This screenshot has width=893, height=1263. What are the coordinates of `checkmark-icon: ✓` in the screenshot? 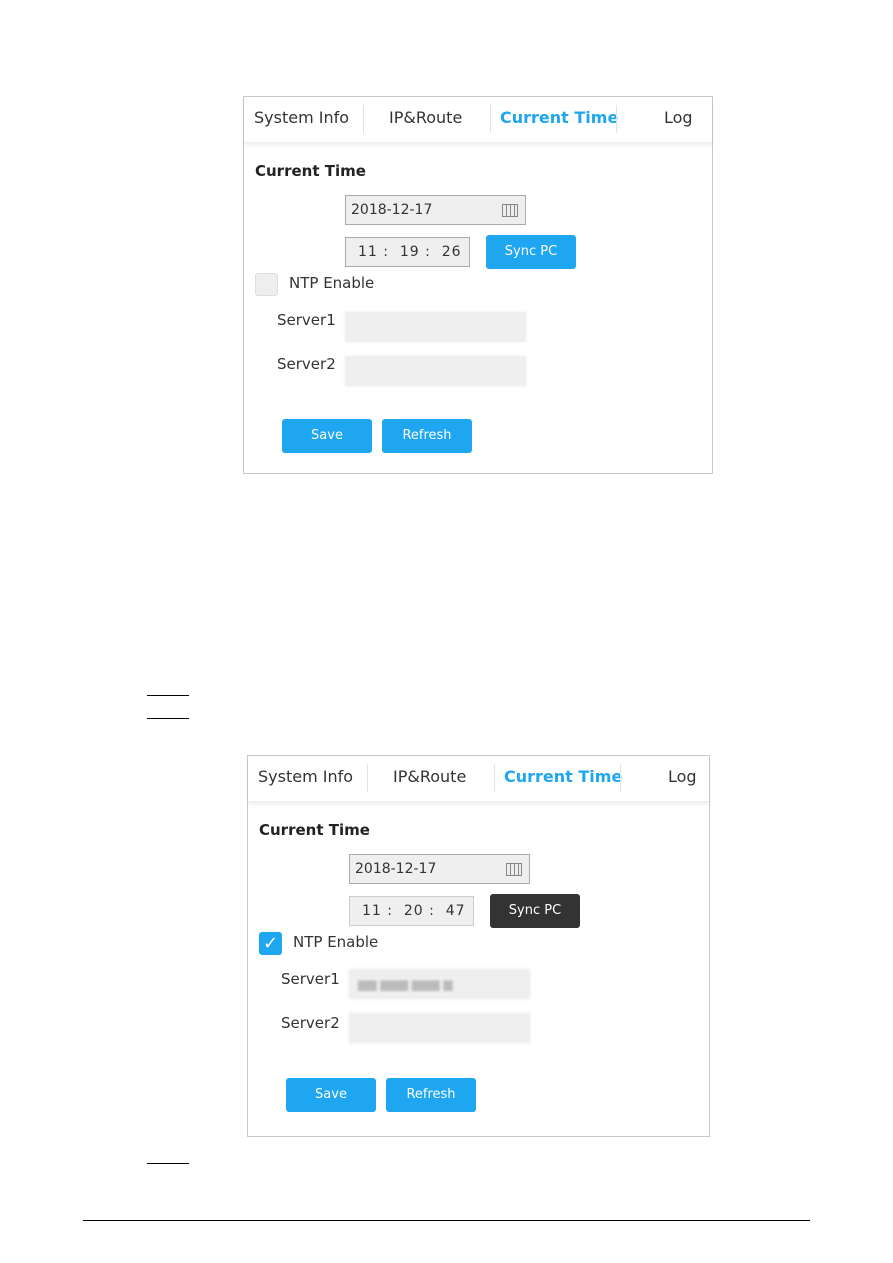 It's located at (270, 943).